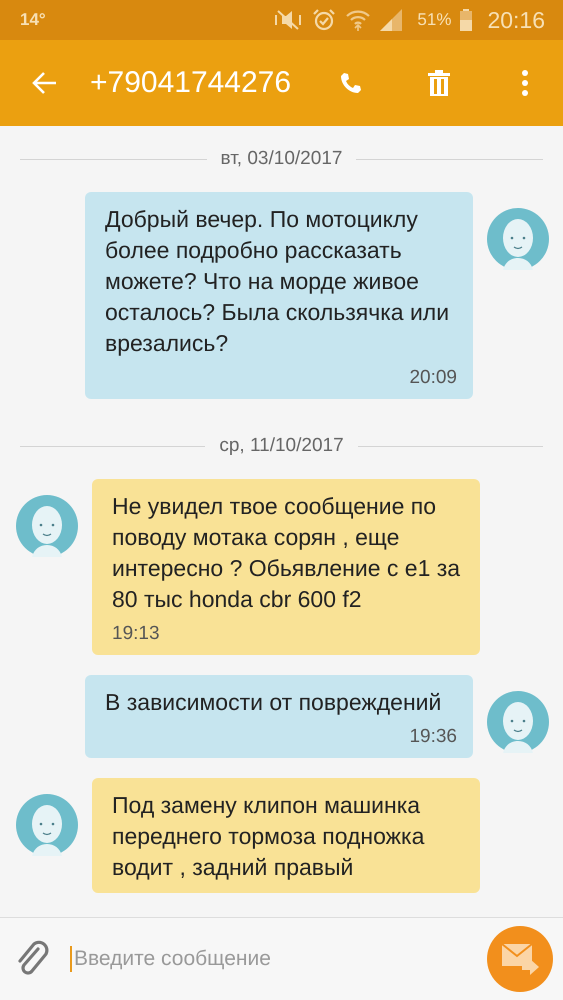  Describe the element at coordinates (288, 20) in the screenshot. I see `mute-icon` at that location.